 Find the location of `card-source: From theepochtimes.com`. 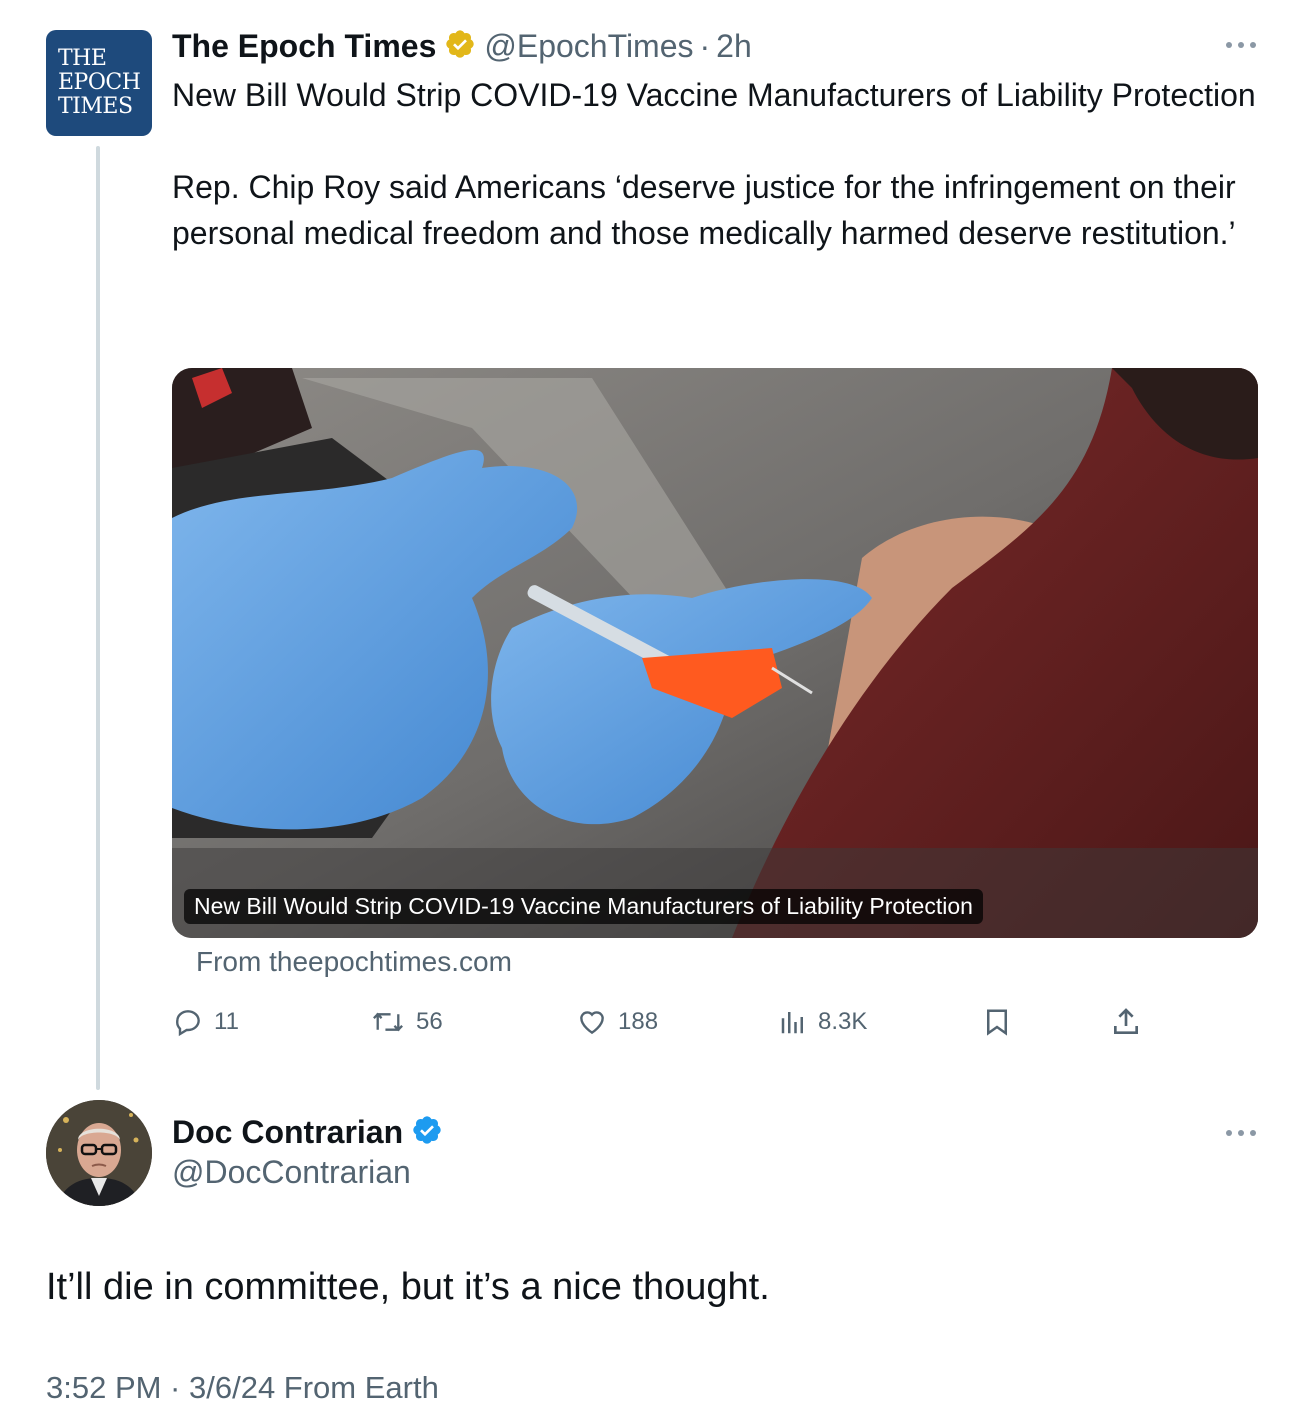

card-source: From theepochtimes.com is located at coordinates (354, 962).